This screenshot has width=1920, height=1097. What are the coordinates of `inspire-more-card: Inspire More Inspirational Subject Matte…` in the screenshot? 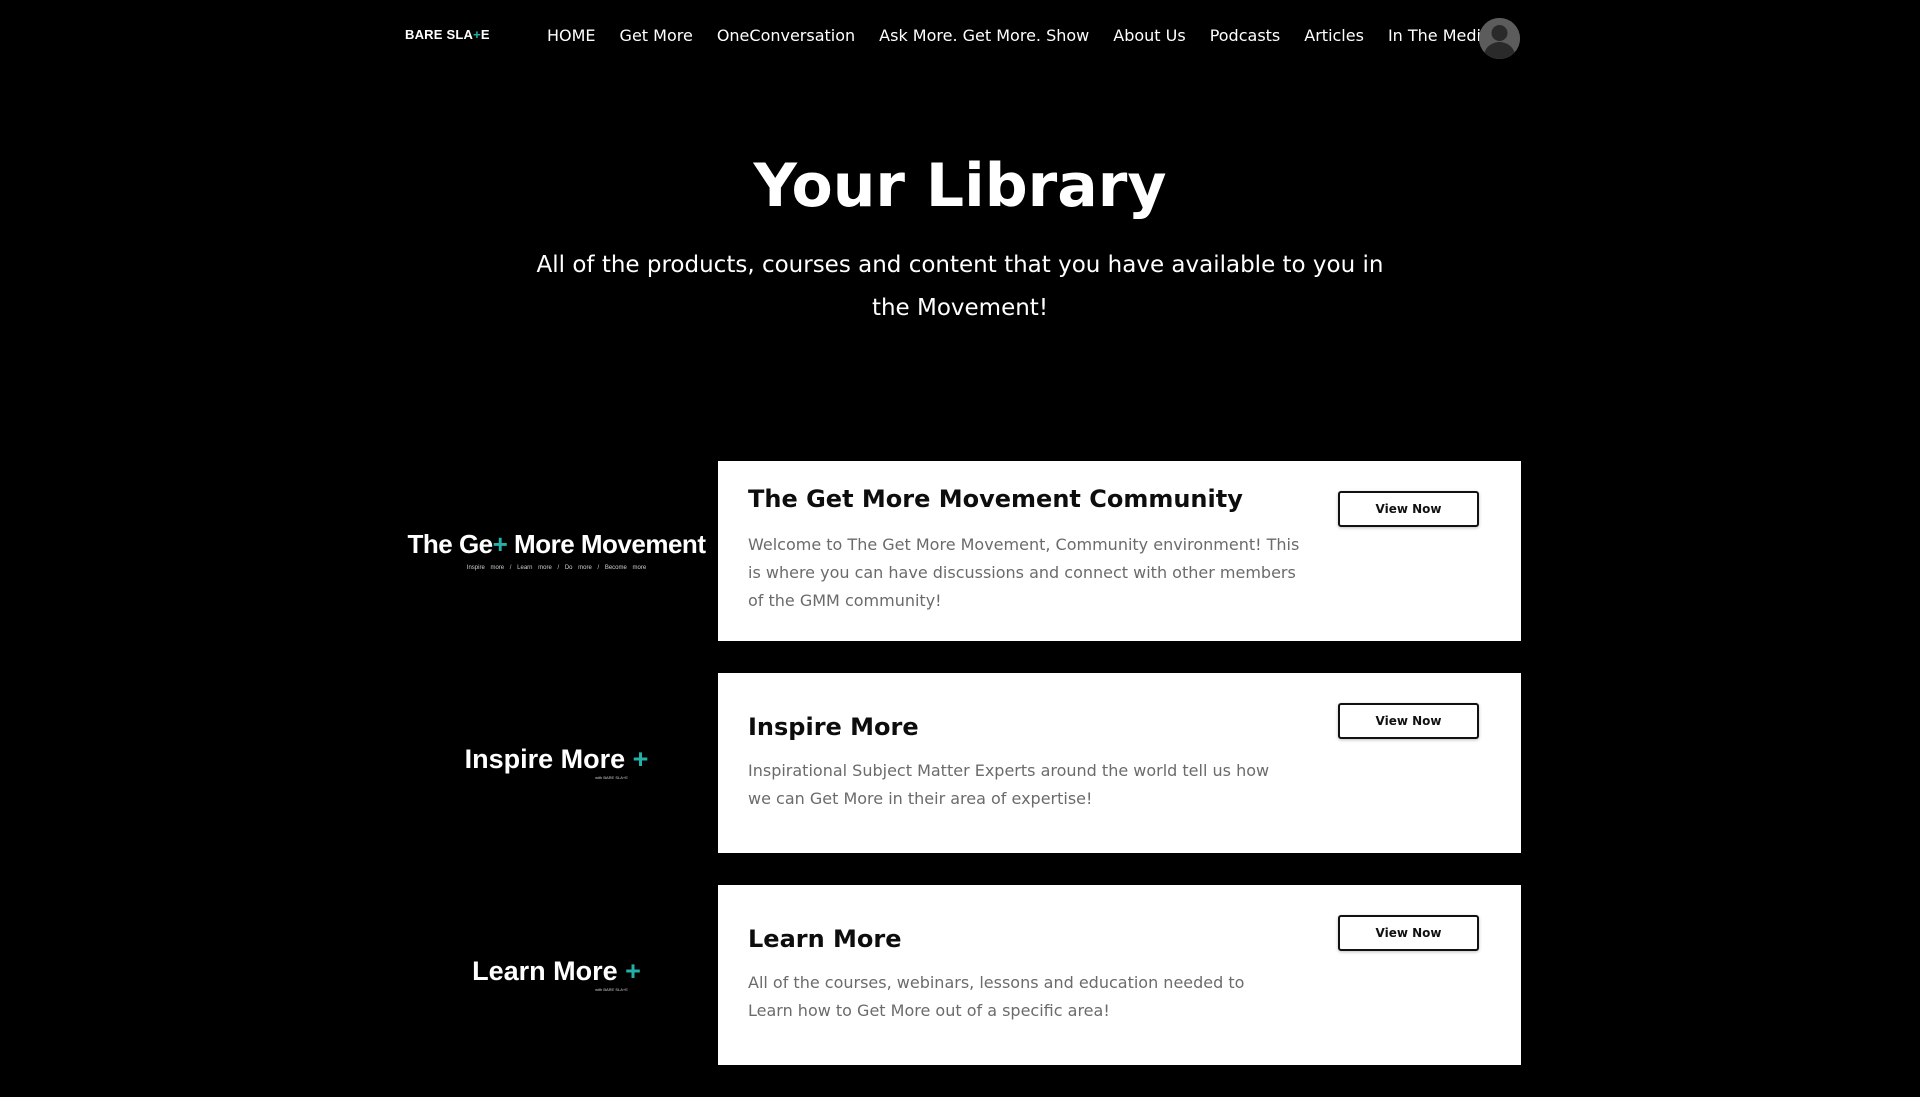 It's located at (1119, 763).